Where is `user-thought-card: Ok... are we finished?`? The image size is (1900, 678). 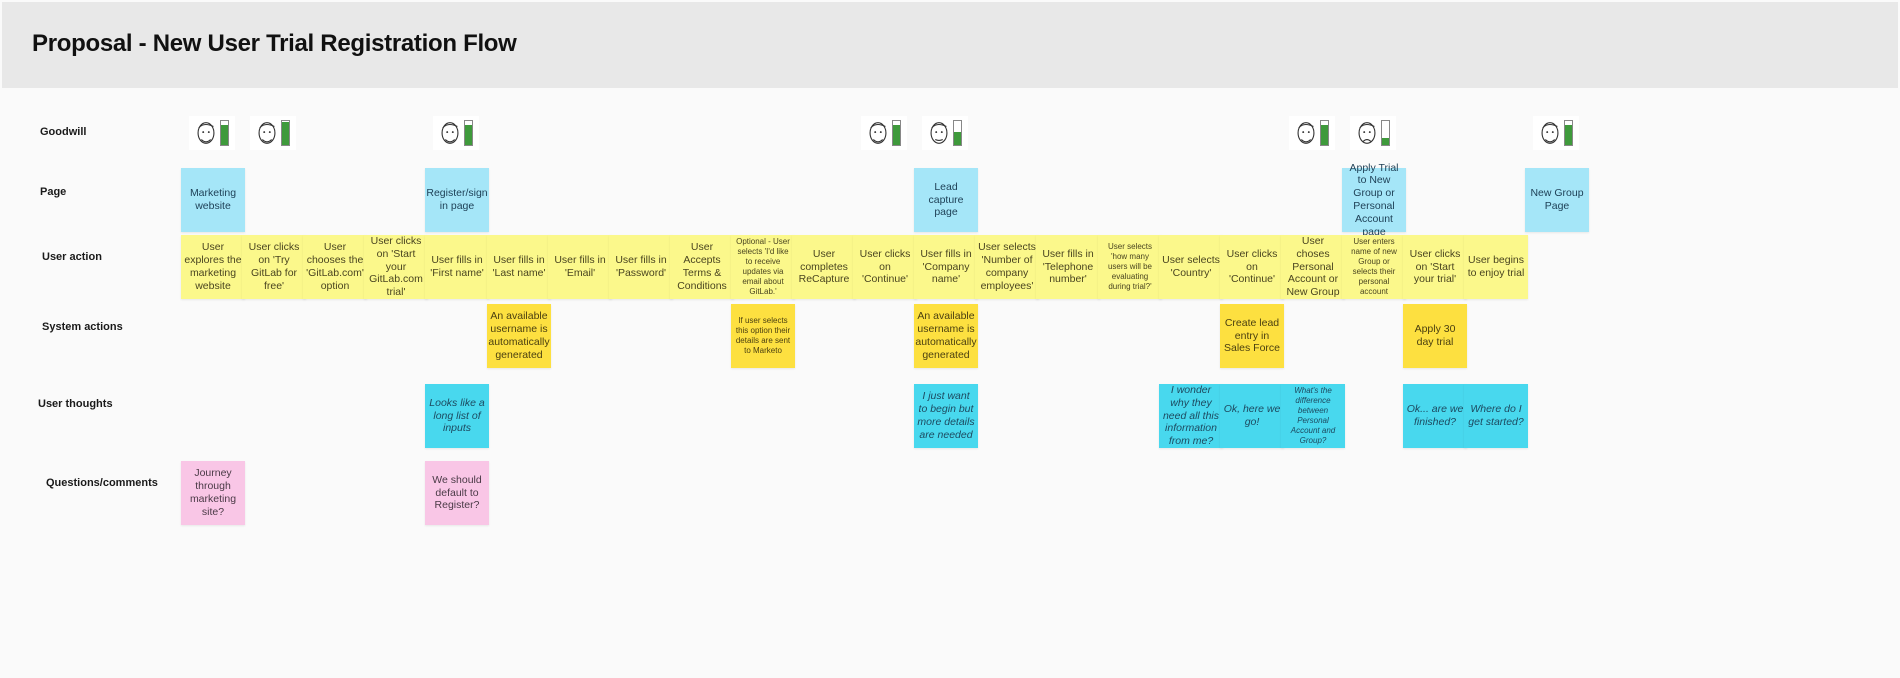 user-thought-card: Ok... are we finished? is located at coordinates (1435, 416).